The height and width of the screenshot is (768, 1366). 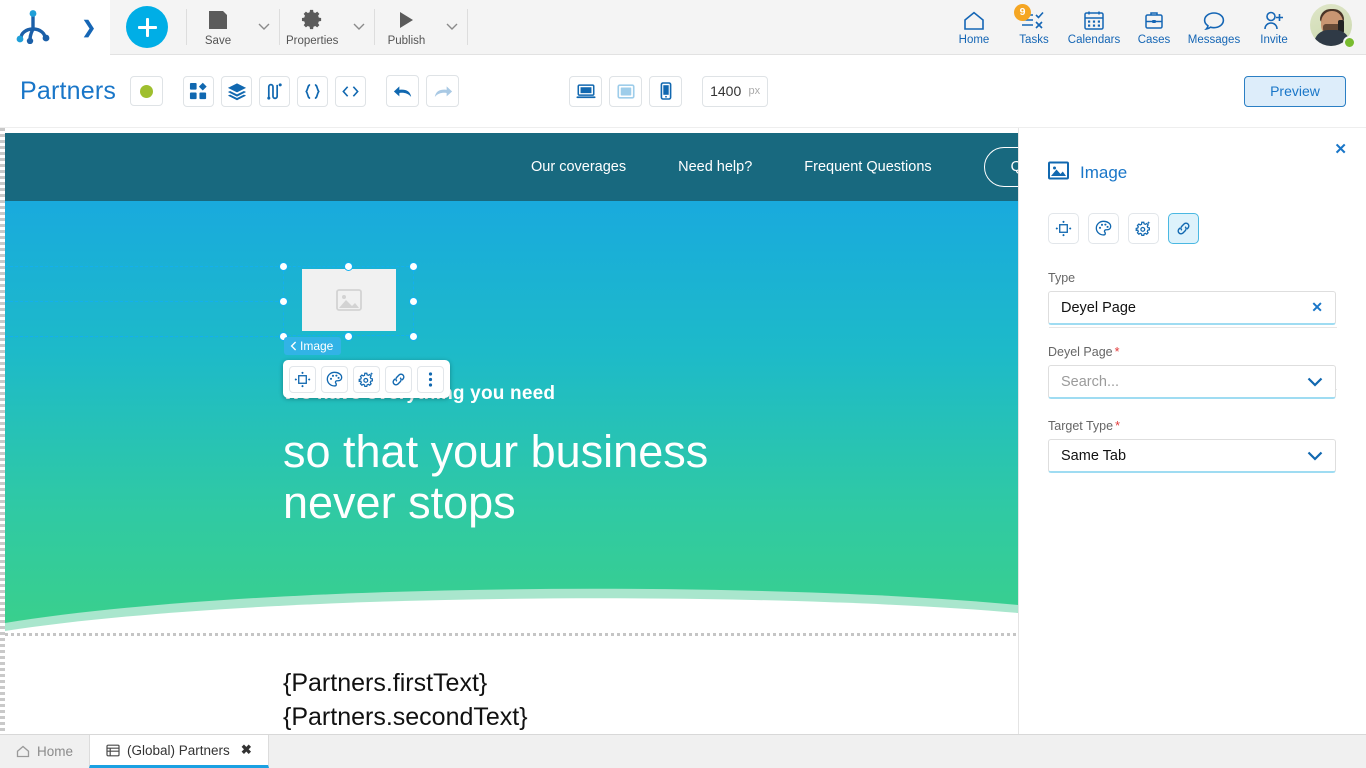 I want to click on resize-handle-nw, so click(x=283, y=266).